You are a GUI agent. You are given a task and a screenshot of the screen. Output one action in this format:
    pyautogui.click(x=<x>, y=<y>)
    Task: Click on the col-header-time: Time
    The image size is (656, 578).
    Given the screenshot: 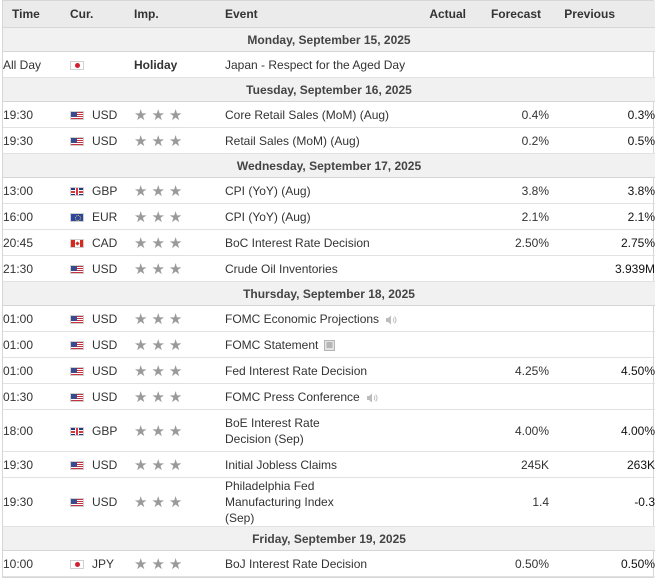 What is the action you would take?
    pyautogui.click(x=36, y=14)
    